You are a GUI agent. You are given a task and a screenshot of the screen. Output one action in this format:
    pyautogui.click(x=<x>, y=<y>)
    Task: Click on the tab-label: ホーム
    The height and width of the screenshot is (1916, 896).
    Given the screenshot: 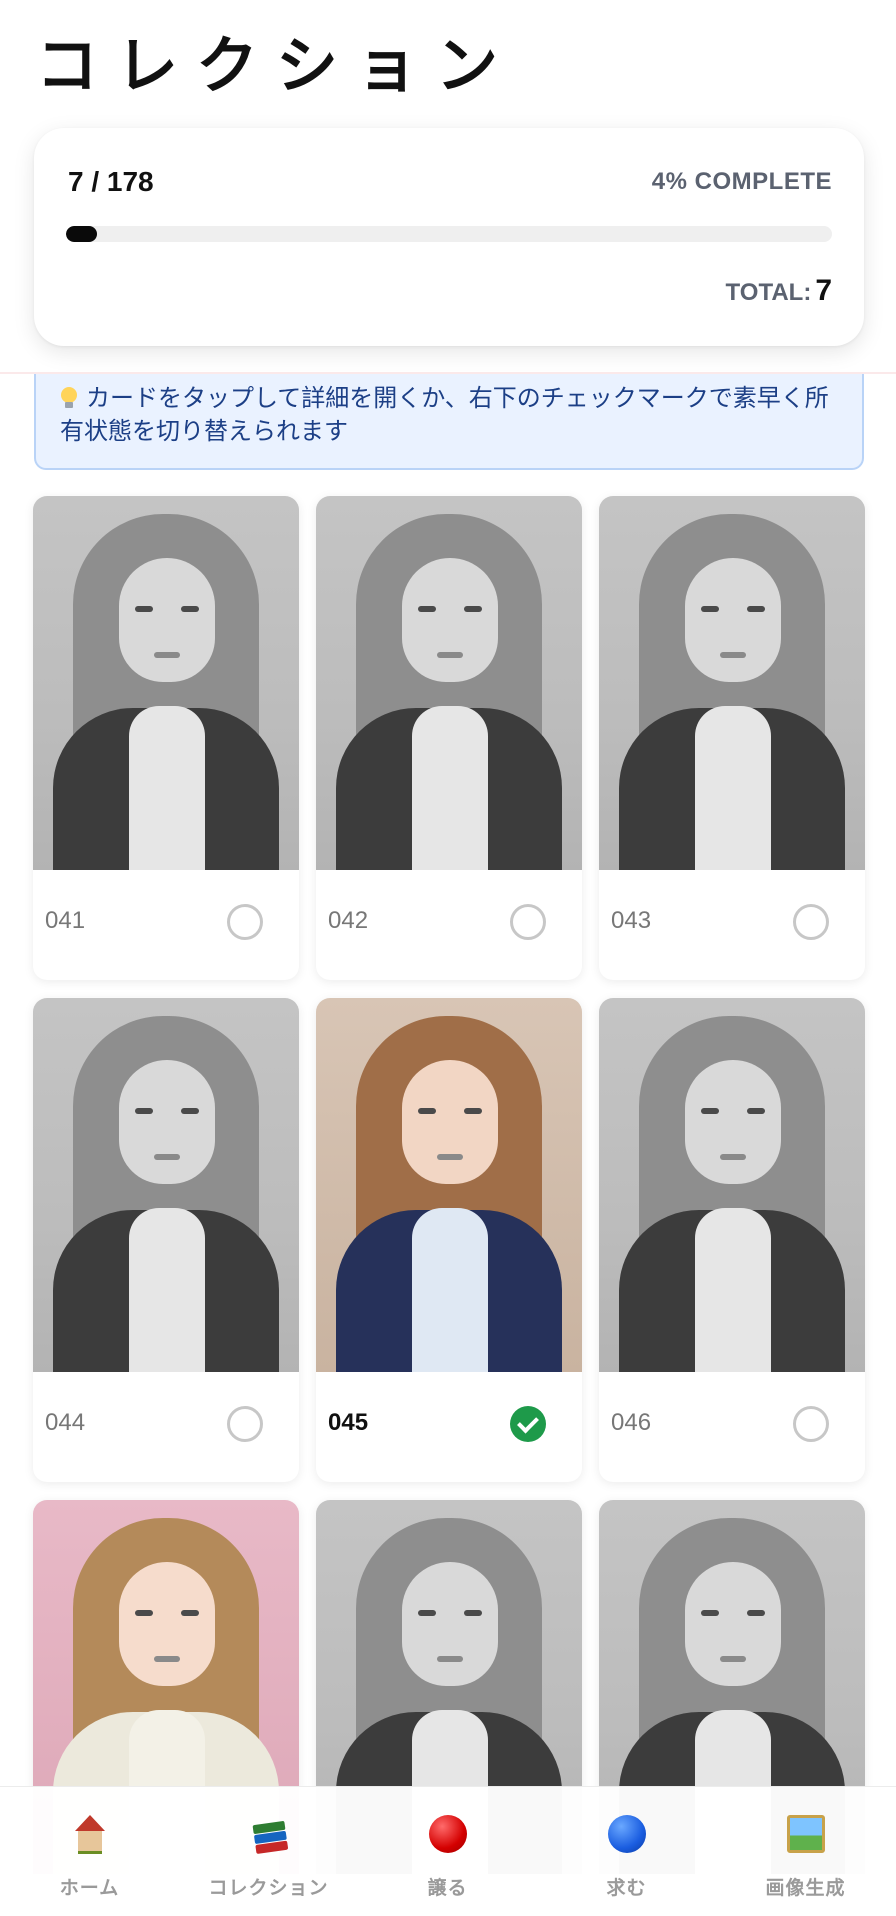 What is the action you would take?
    pyautogui.click(x=89, y=1888)
    